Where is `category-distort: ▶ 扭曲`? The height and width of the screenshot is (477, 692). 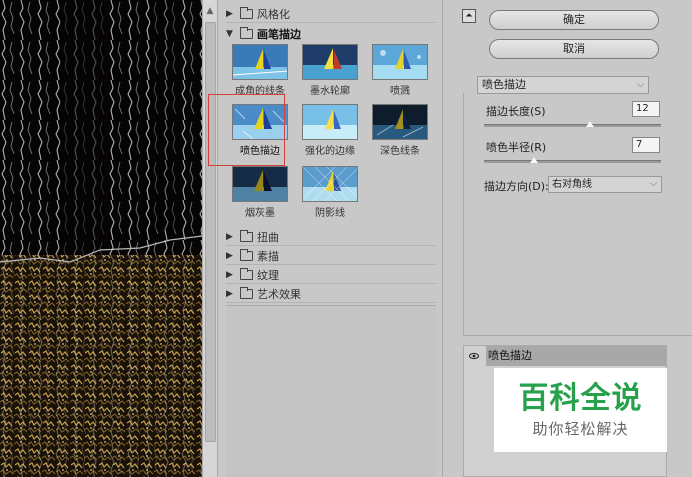 category-distort: ▶ 扭曲 is located at coordinates (331, 237).